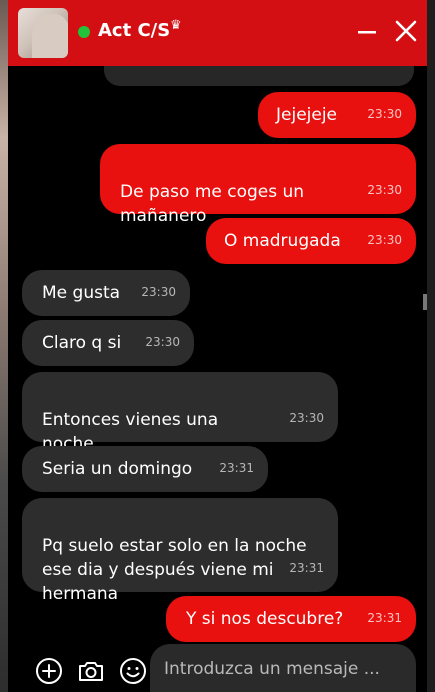 The image size is (435, 692). What do you see at coordinates (117, 469) in the screenshot?
I see `message-text: Seria un domingo` at bounding box center [117, 469].